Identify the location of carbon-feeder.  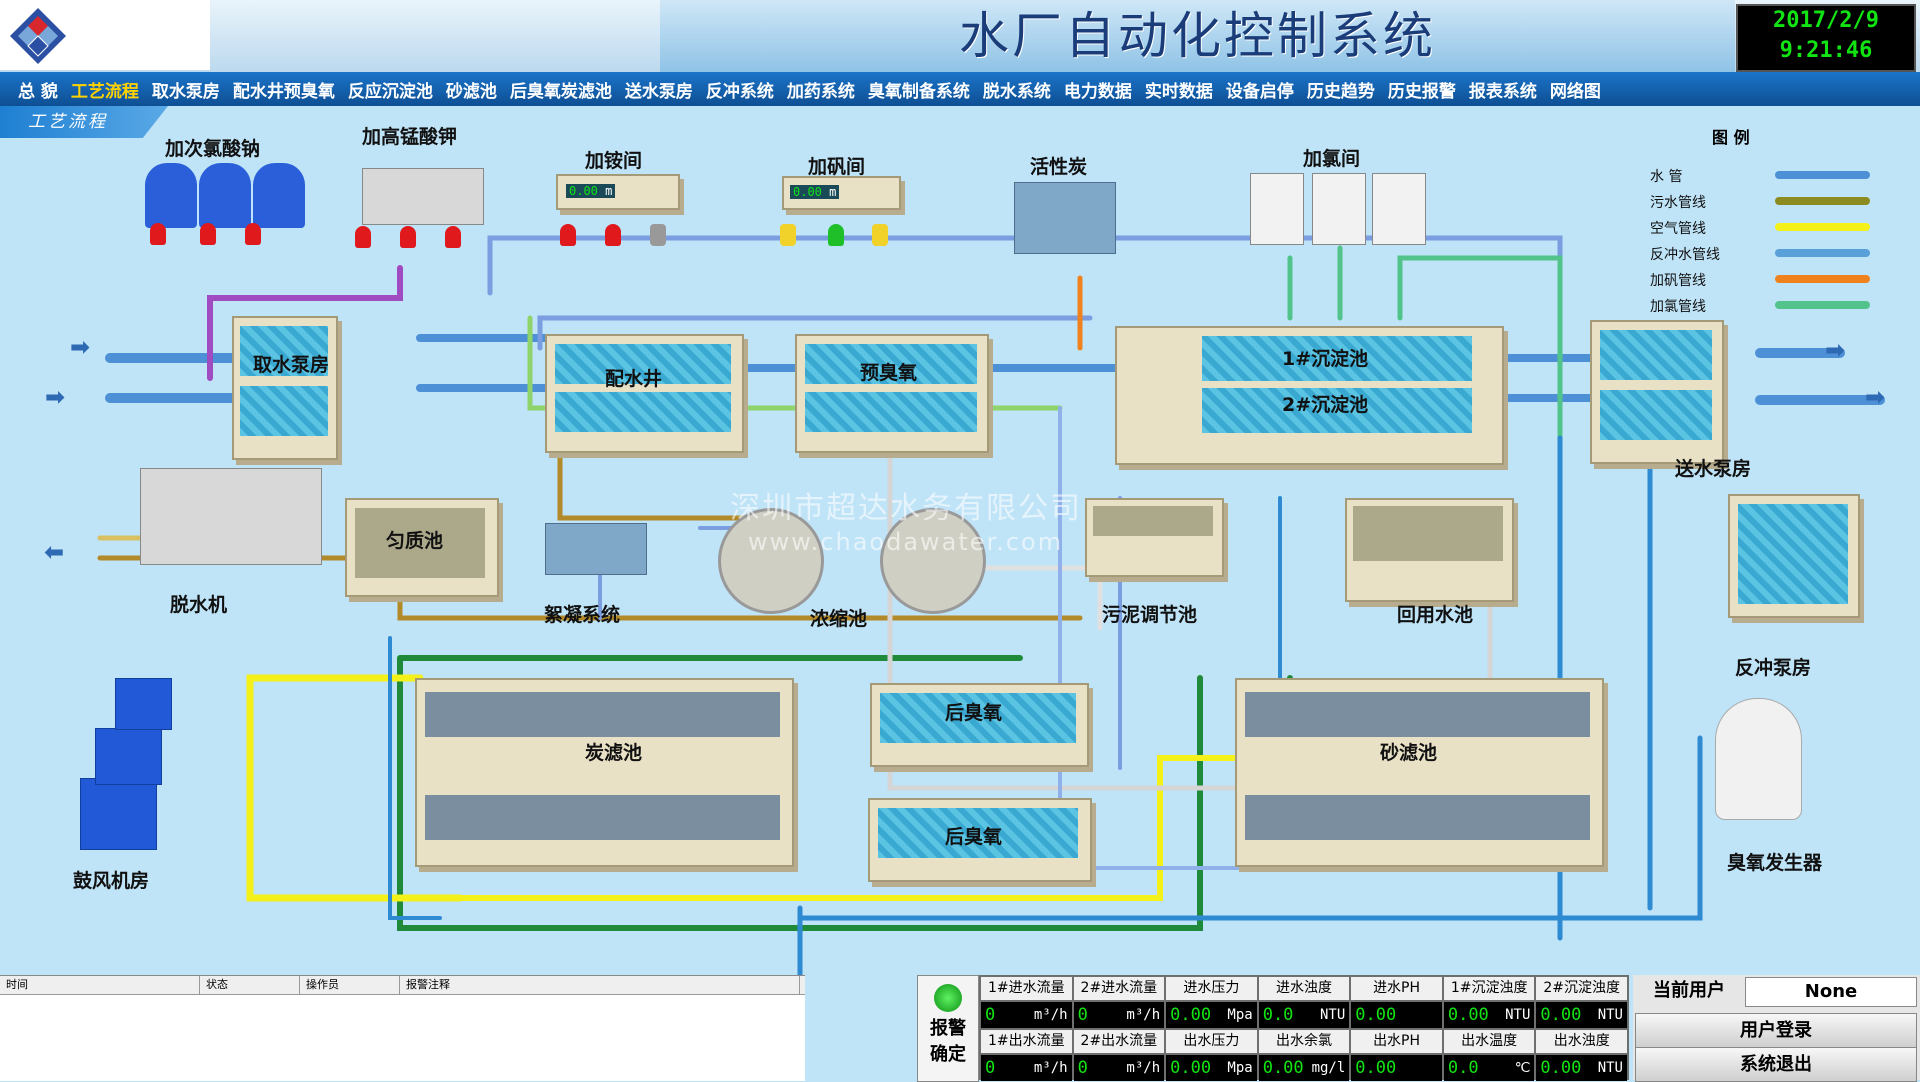
(1065, 218).